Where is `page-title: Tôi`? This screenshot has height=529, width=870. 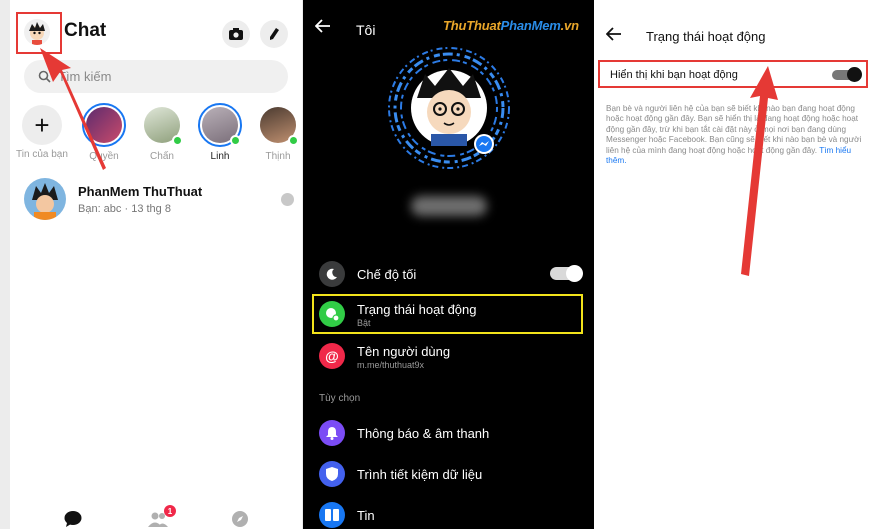
page-title: Tôi is located at coordinates (366, 30).